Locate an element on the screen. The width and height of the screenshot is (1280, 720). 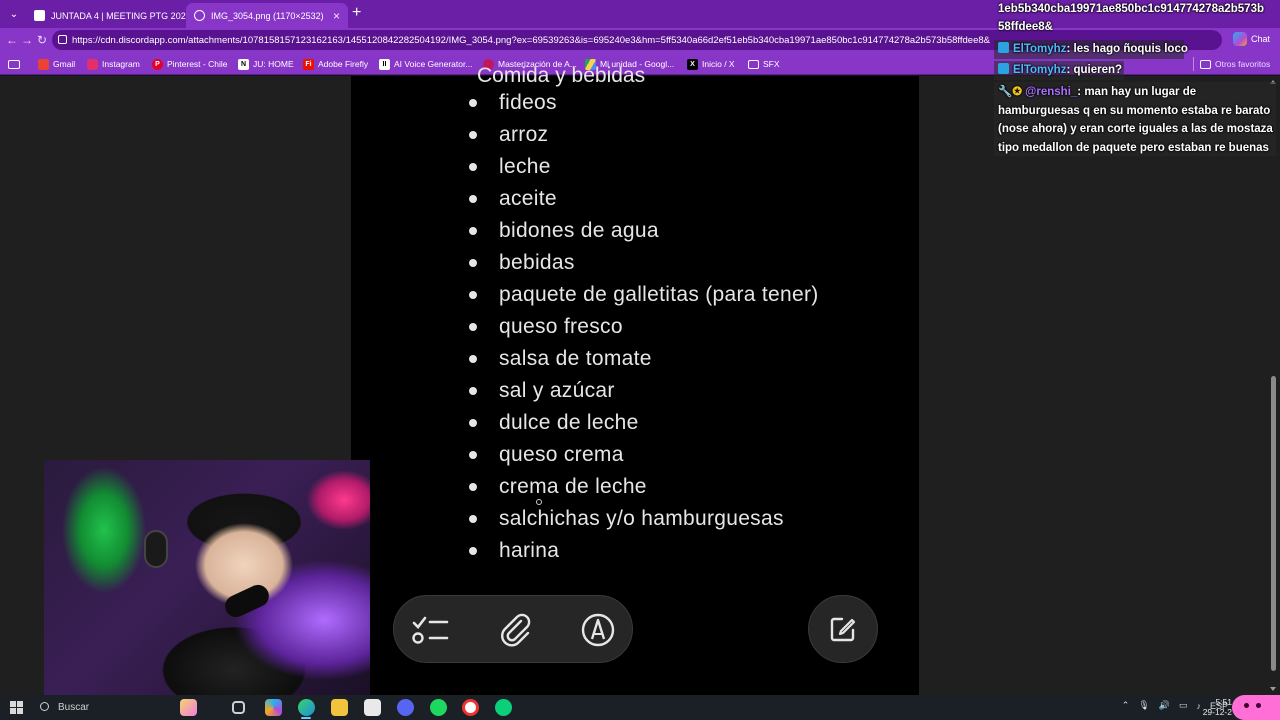
bookmark-pinterest: P Pinterest - Chile is located at coordinates (189, 64).